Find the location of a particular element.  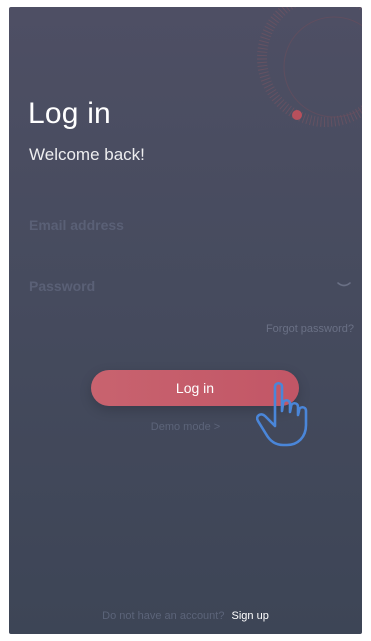

signup-prompt-text: Do not have an account? is located at coordinates (163, 616).